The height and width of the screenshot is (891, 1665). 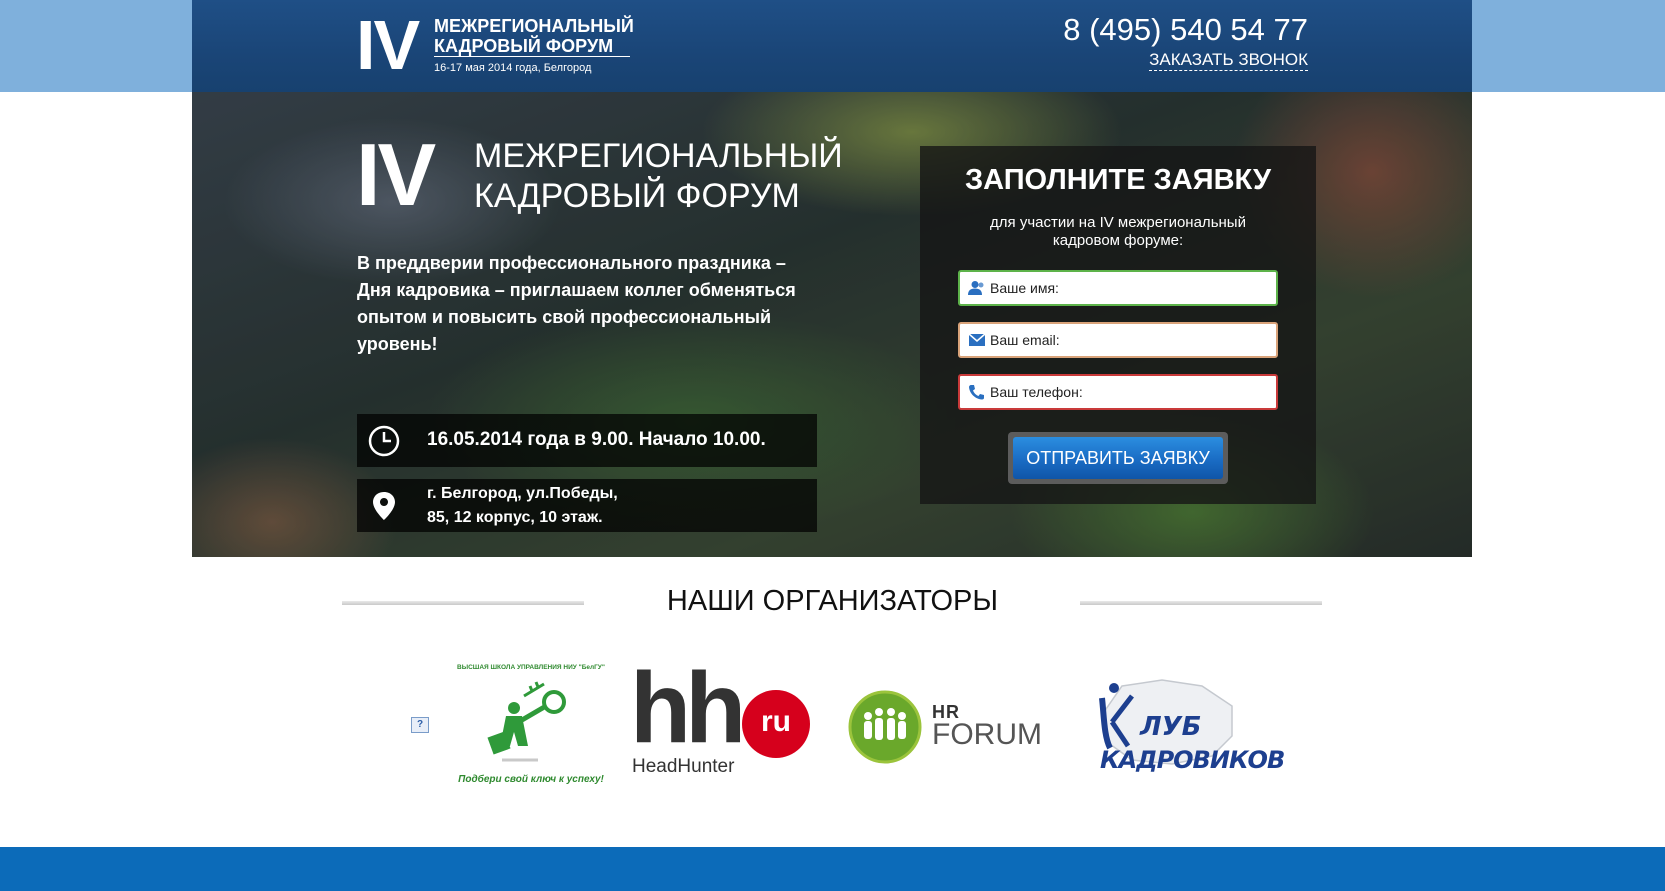 I want to click on name-field, so click(x=1118, y=288).